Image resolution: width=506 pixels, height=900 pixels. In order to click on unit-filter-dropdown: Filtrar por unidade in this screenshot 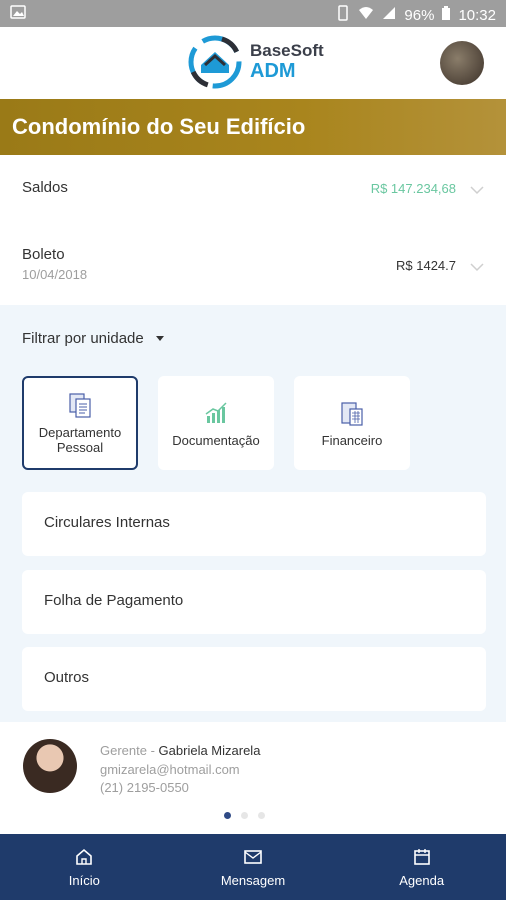, I will do `click(93, 338)`.